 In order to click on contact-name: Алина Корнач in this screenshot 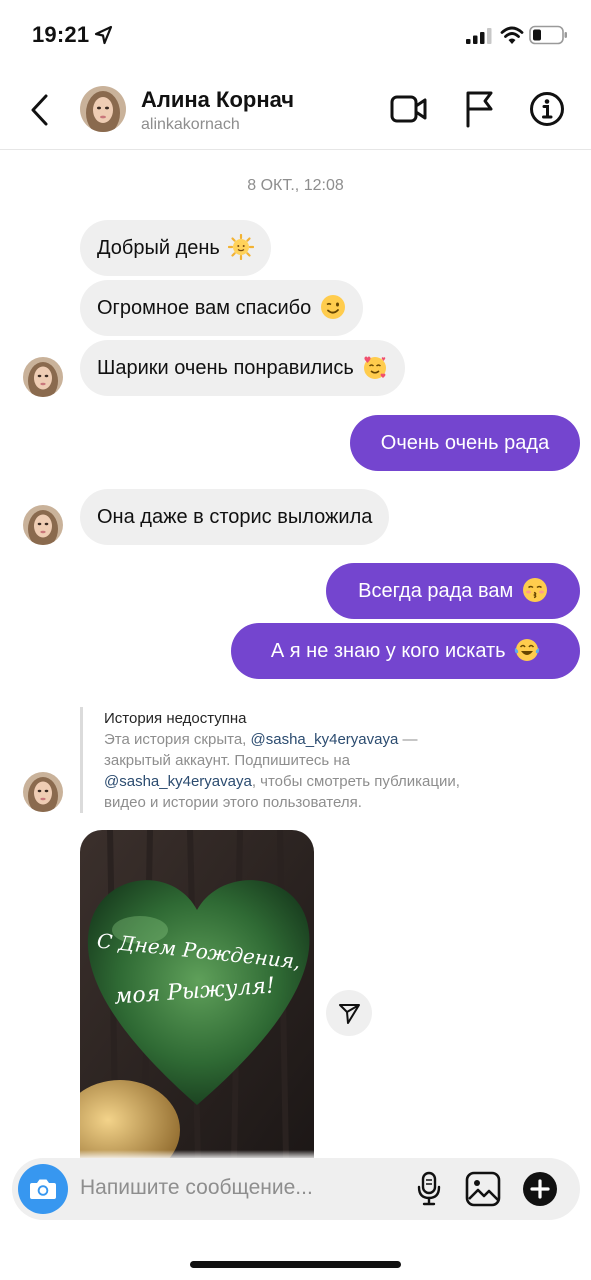, I will do `click(217, 100)`.